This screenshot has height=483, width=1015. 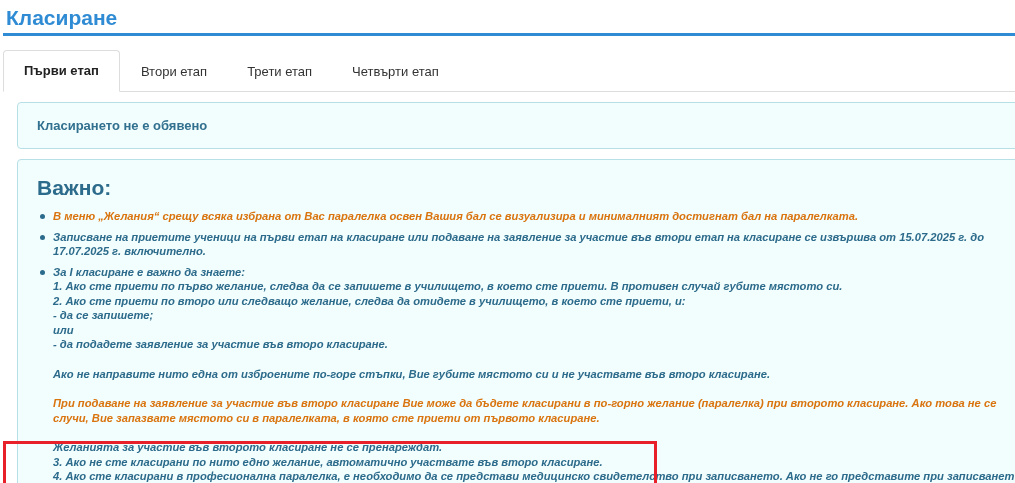 I want to click on notice-heading: Важно:, so click(x=75, y=188).